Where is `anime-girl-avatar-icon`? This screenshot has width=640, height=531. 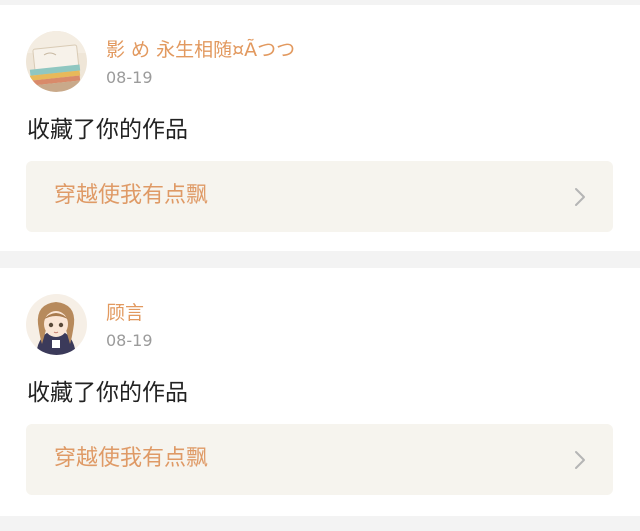
anime-girl-avatar-icon is located at coordinates (56, 324).